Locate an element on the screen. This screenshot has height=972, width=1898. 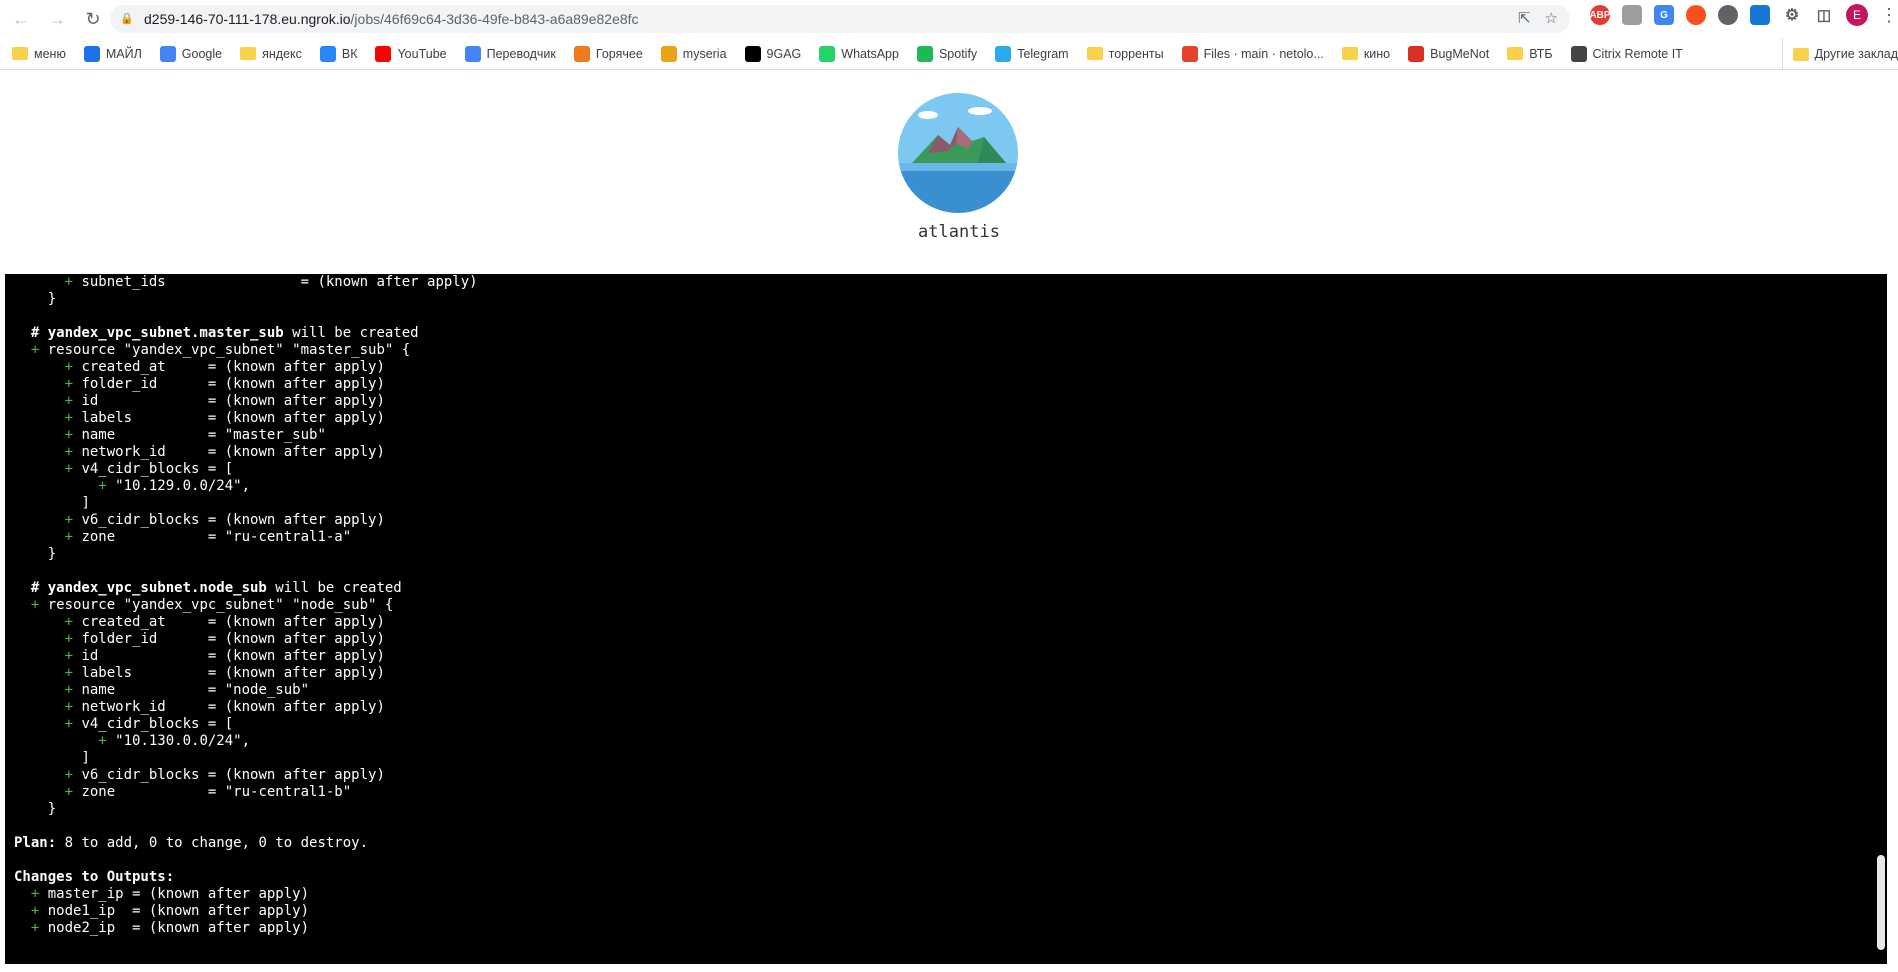
terminal-line: + node2_ip = (known after apply) is located at coordinates (950, 928).